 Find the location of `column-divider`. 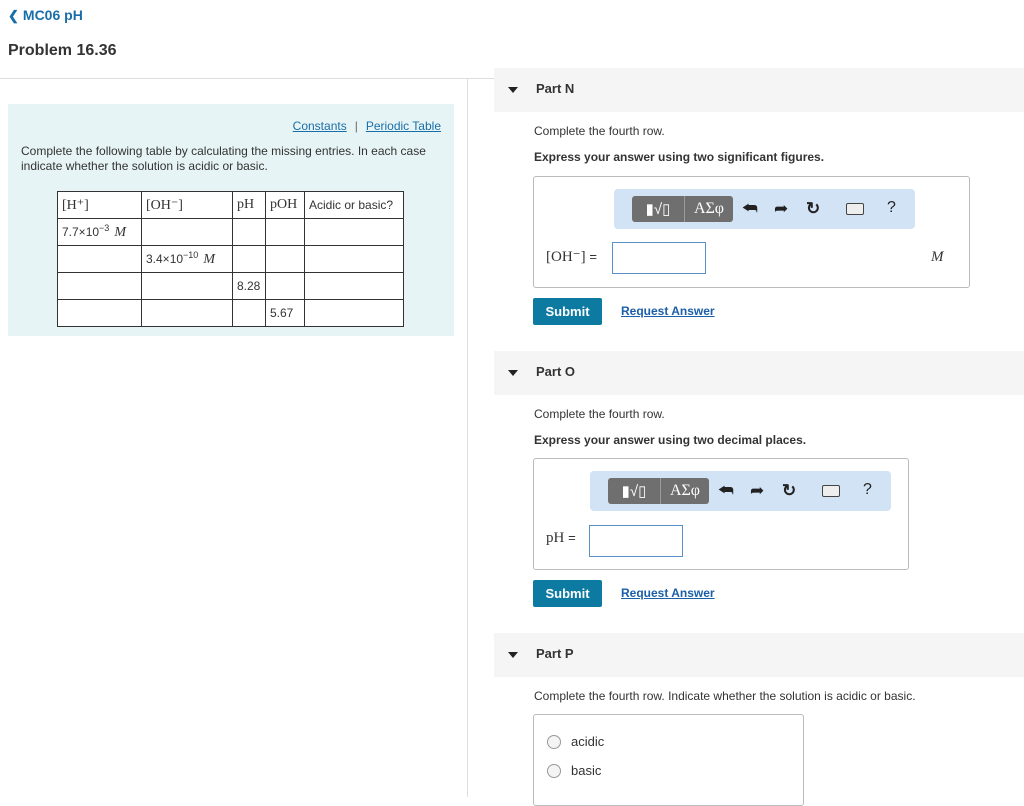

column-divider is located at coordinates (467, 438).